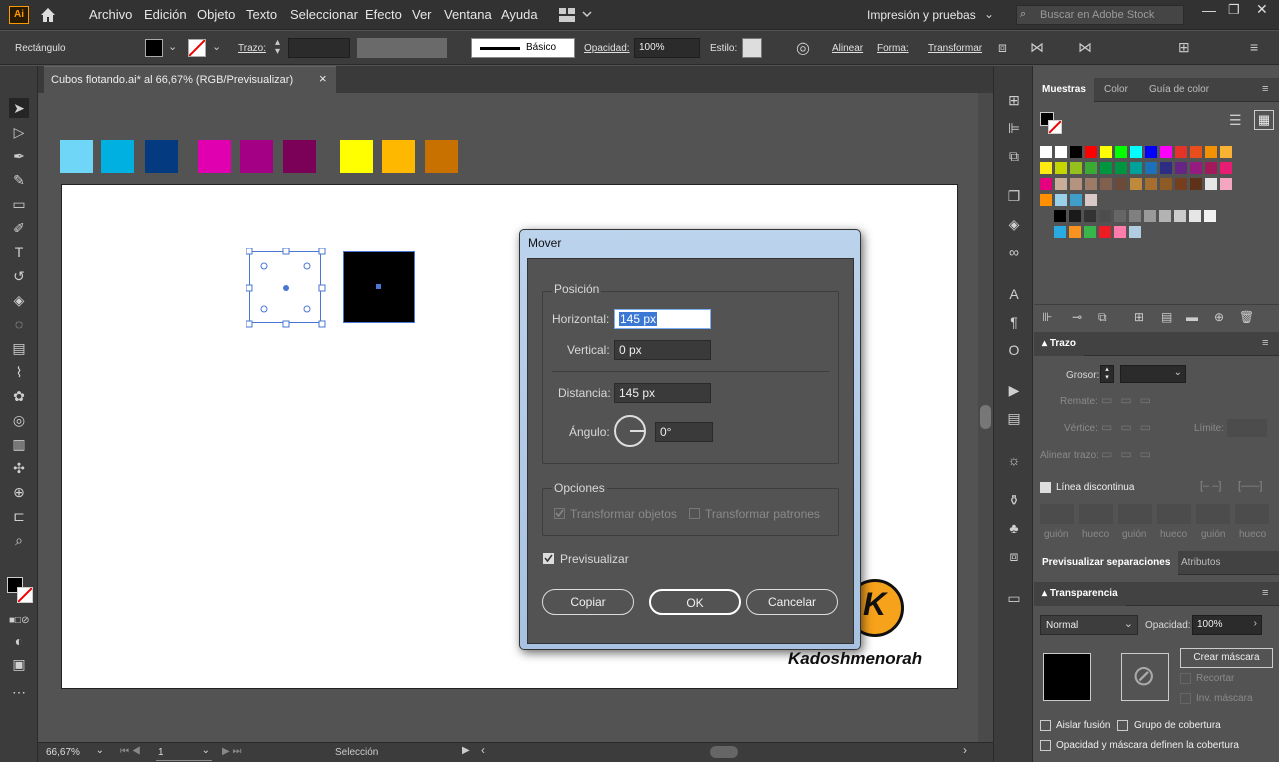 The image size is (1279, 762). Describe the element at coordinates (1179, 90) in the screenshot. I see `tab-guia-de-color: Guía de color` at that location.